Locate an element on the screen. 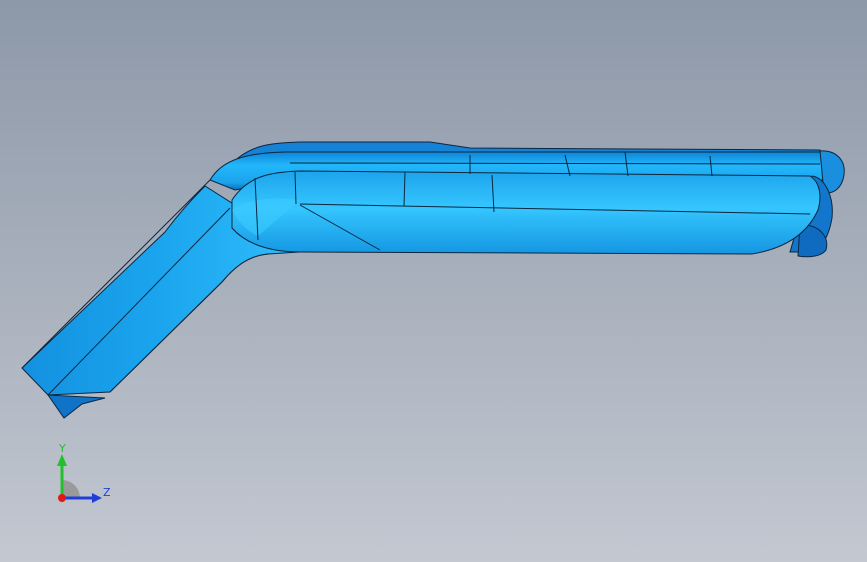 The image size is (867, 562). orientation-triad: Y Z is located at coordinates (80, 475).